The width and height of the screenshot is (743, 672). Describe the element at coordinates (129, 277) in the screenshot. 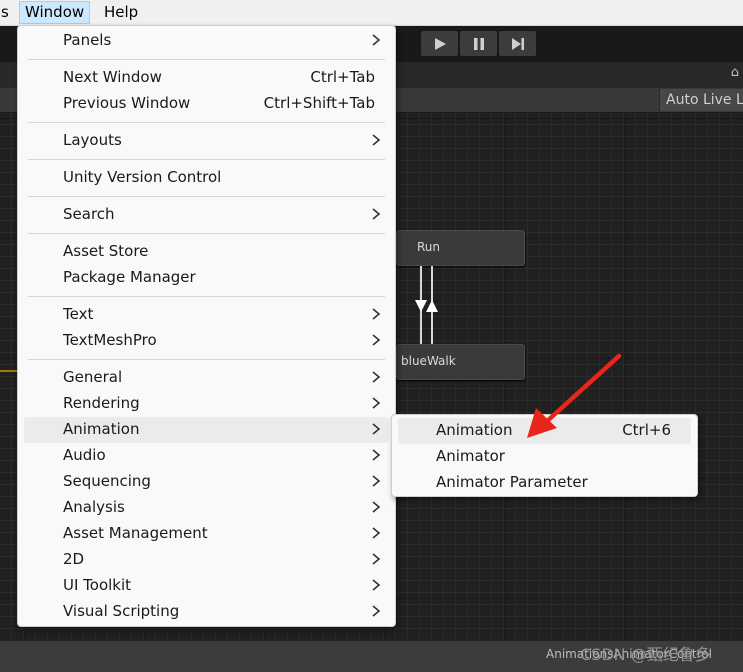

I see `menu-item-label: Package Manager` at that location.